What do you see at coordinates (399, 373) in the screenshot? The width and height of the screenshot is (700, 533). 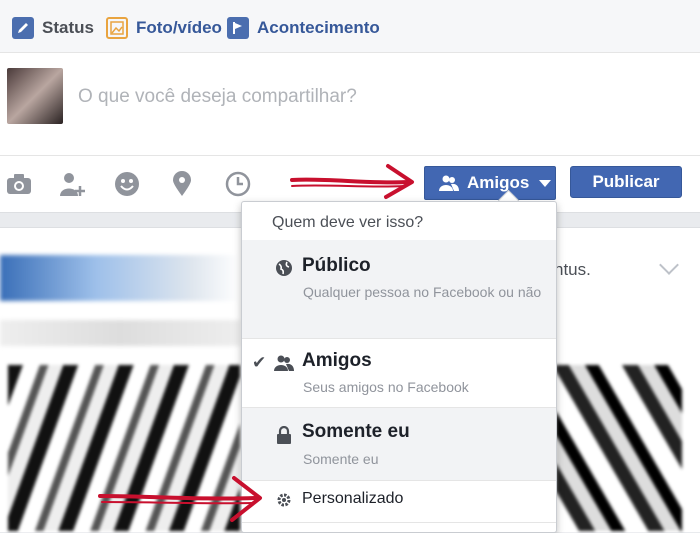 I see `option-friends: ✔ Amigos Seus amigos no Facebook` at bounding box center [399, 373].